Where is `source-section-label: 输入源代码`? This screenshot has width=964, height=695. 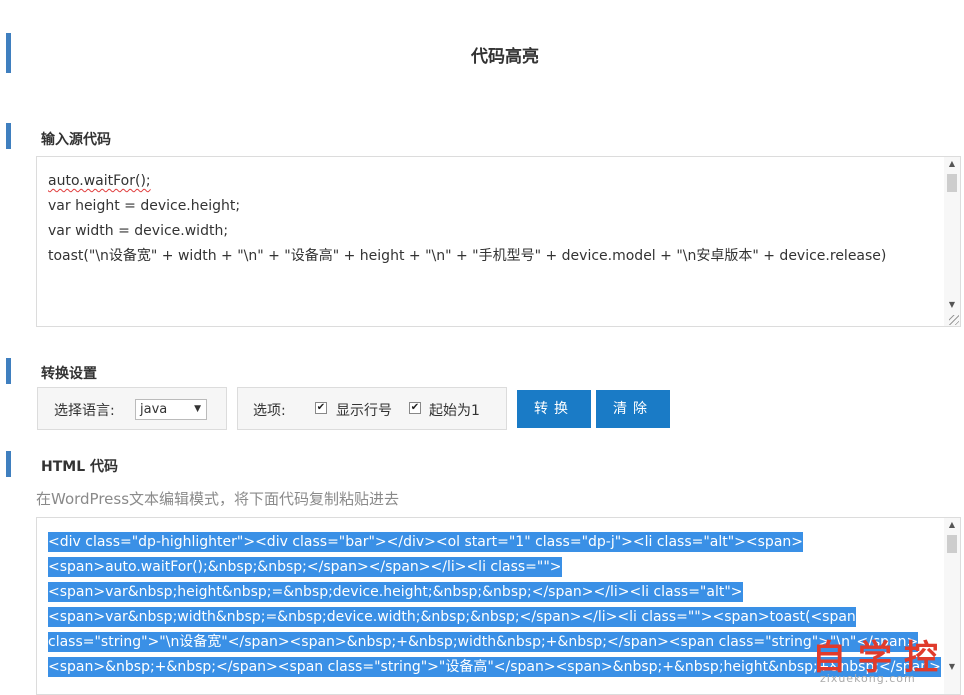
source-section-label: 输入源代码 is located at coordinates (76, 140).